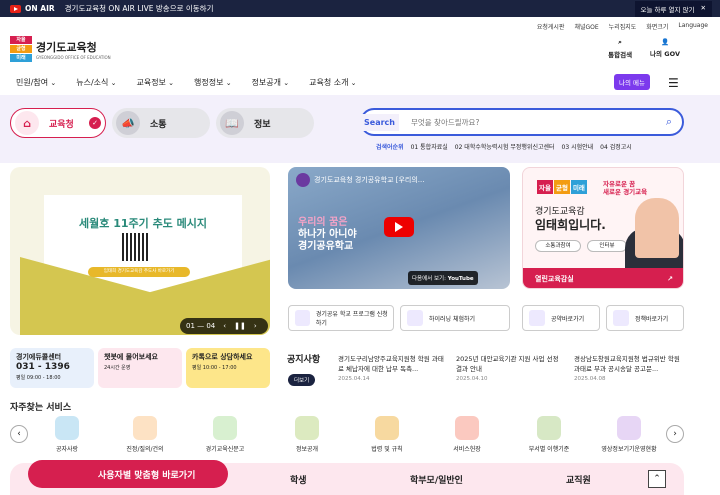 The width and height of the screenshot is (720, 495). I want to click on nav-item-admin: 행정정보, so click(213, 82).